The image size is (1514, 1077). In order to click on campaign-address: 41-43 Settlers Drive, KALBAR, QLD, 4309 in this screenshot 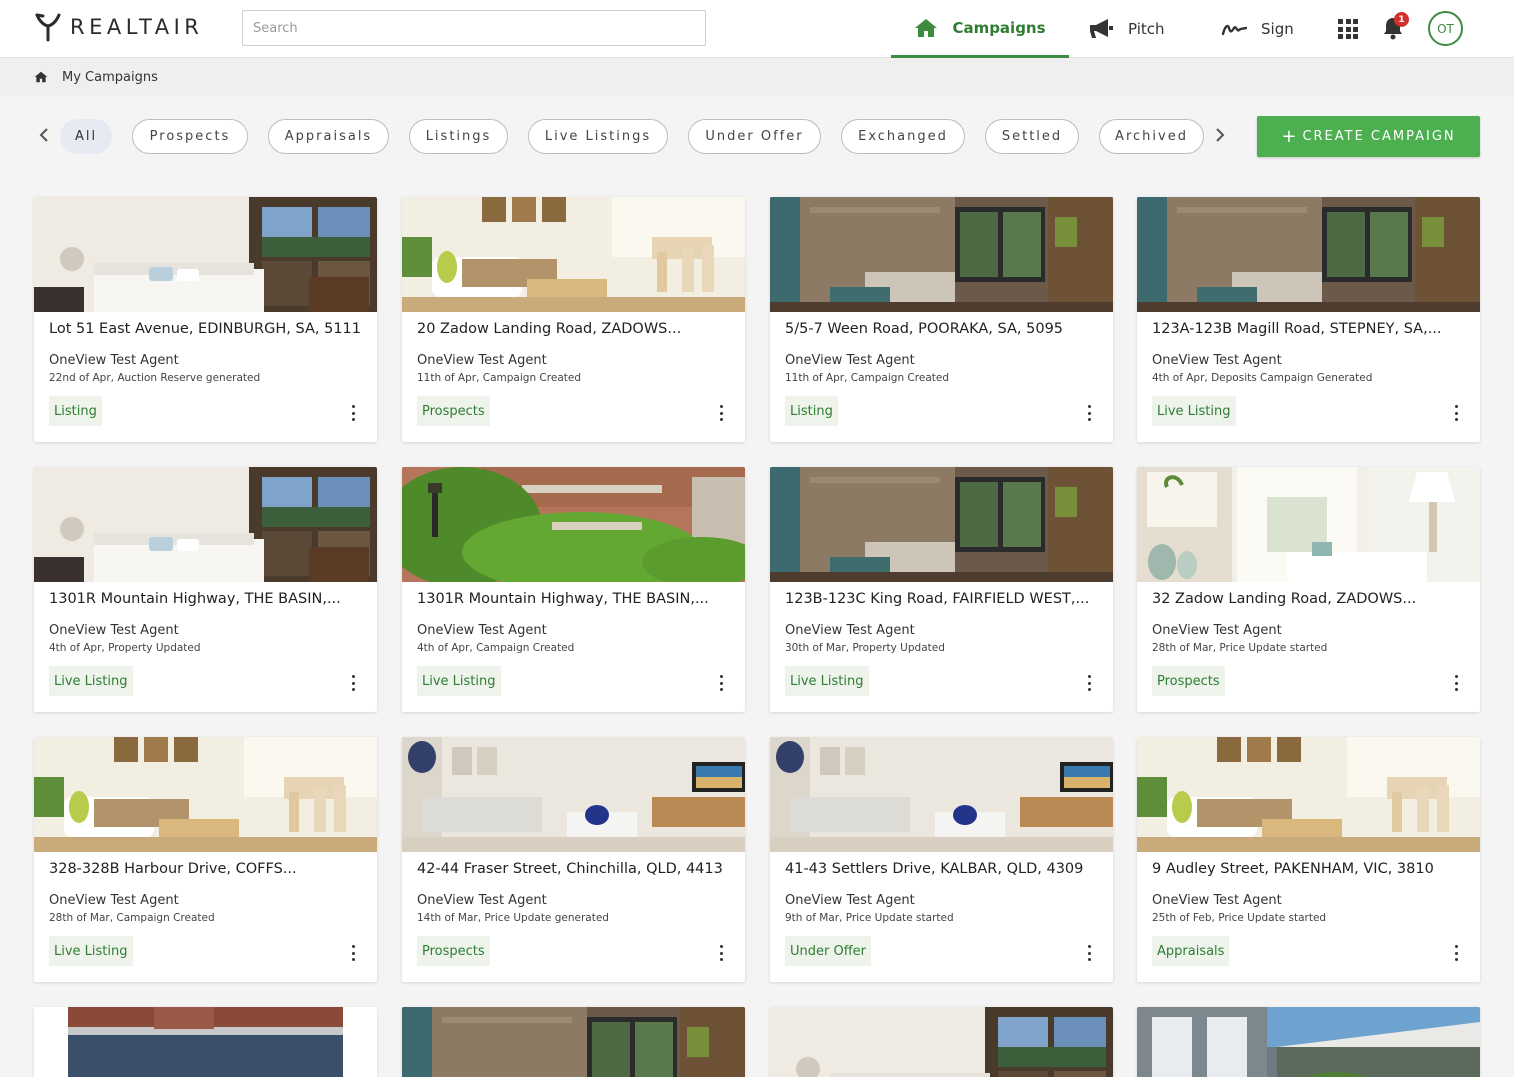, I will do `click(946, 869)`.